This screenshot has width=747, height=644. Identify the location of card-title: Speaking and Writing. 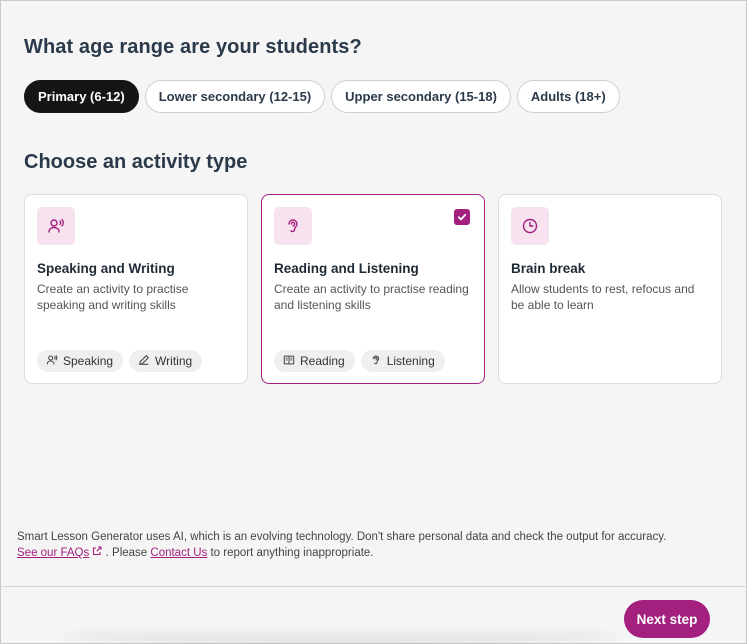
(106, 268).